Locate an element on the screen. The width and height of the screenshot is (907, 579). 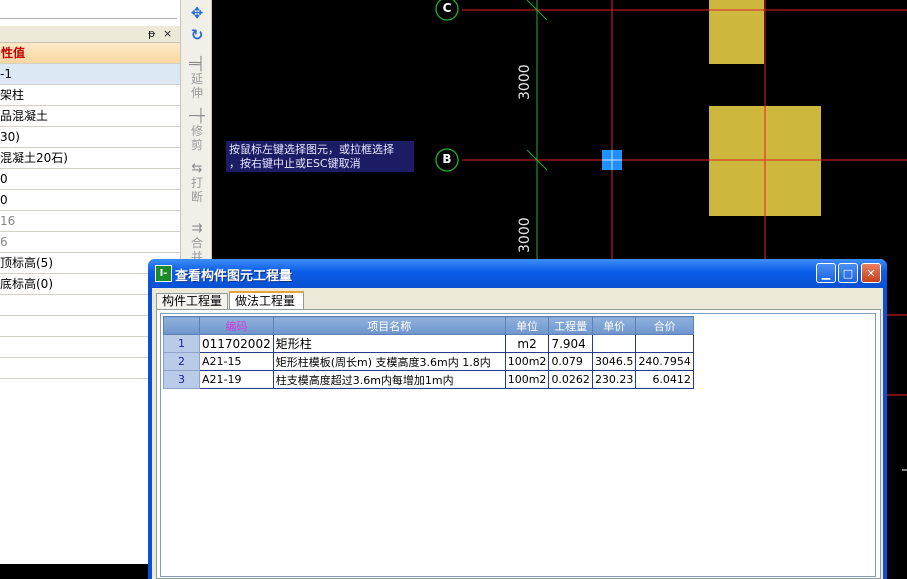
row-number-cell: 1 is located at coordinates (181, 343).